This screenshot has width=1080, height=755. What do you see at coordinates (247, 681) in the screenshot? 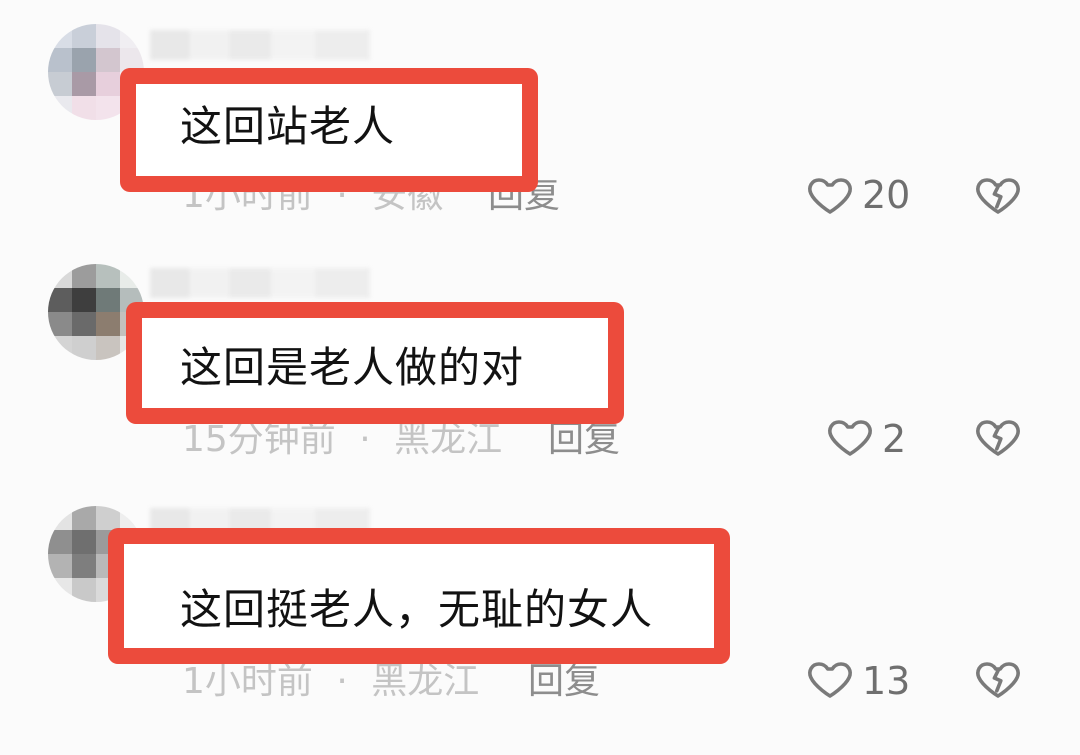
I see `comment-time: 1小时前` at bounding box center [247, 681].